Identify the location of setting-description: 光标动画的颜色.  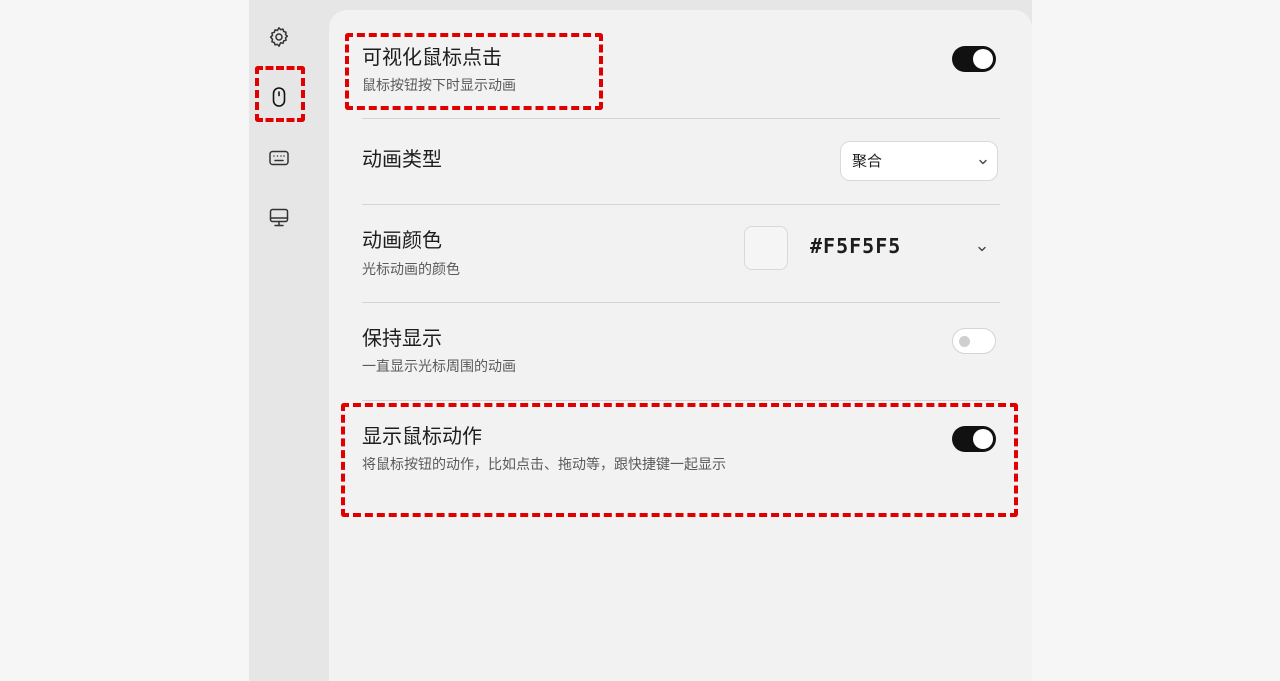
(411, 270).